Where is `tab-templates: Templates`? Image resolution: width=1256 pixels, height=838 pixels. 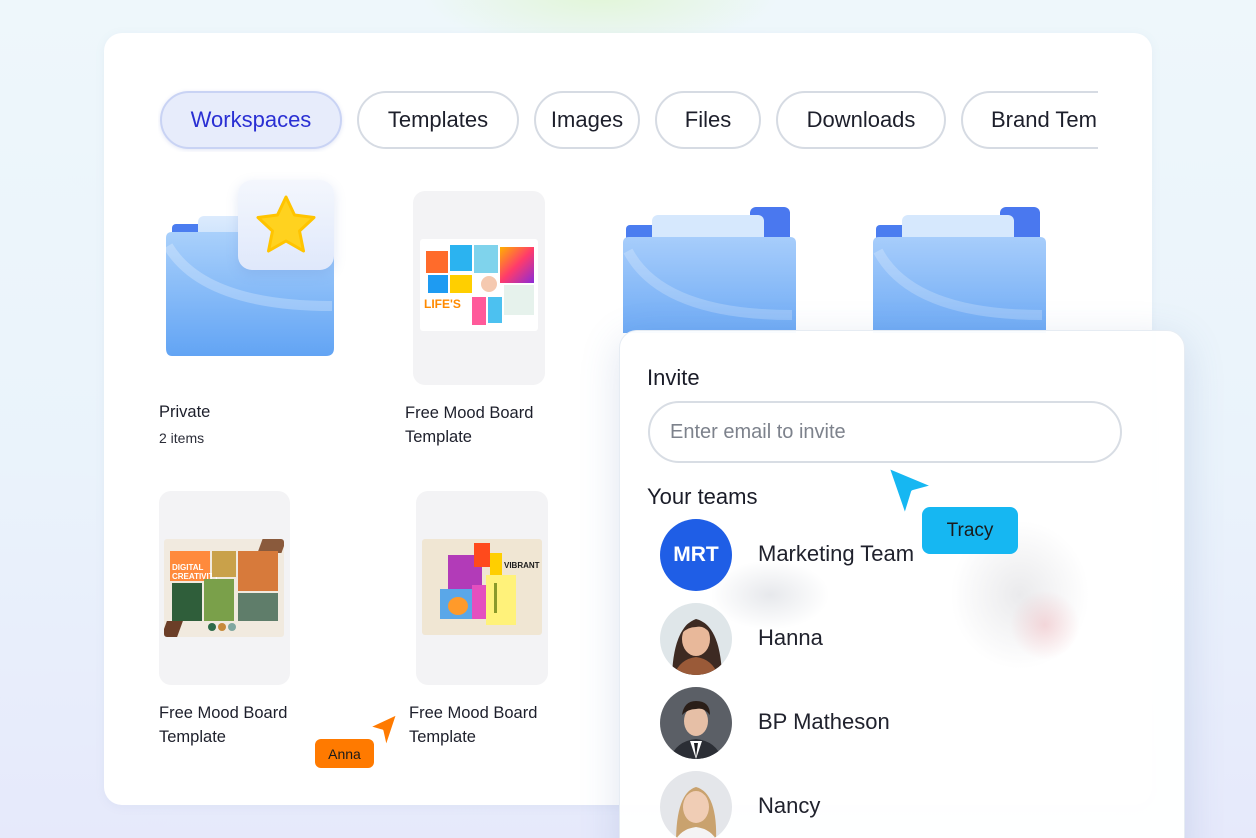
tab-templates: Templates is located at coordinates (438, 120).